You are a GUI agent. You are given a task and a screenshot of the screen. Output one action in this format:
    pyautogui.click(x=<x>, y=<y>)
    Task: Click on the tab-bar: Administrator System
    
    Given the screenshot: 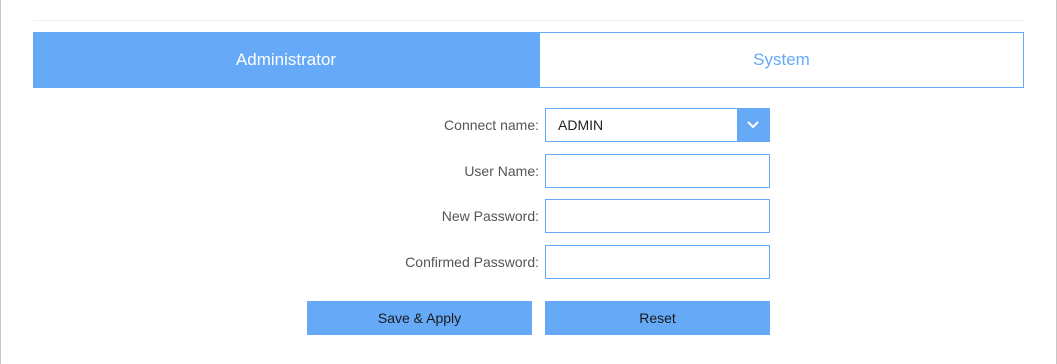 What is the action you would take?
    pyautogui.click(x=528, y=60)
    